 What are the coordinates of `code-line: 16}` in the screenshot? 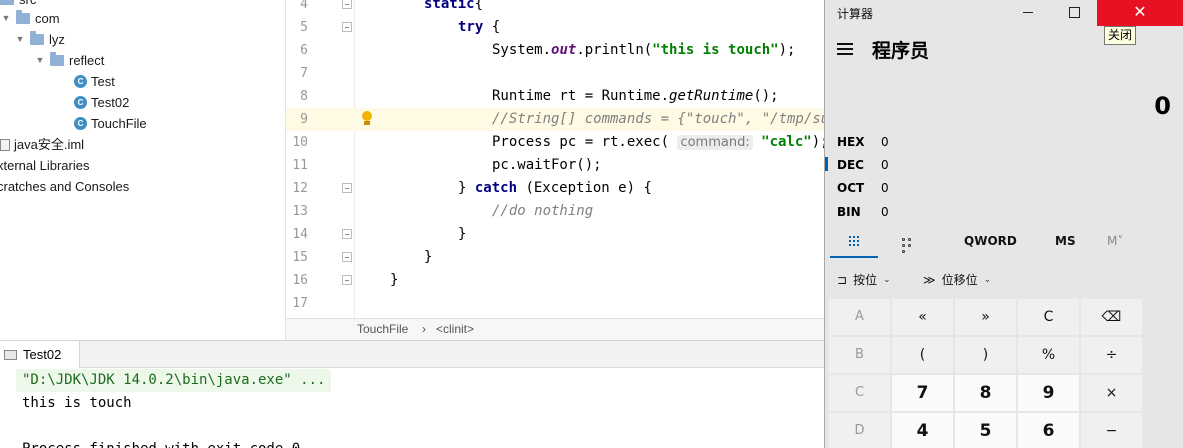 It's located at (555, 280).